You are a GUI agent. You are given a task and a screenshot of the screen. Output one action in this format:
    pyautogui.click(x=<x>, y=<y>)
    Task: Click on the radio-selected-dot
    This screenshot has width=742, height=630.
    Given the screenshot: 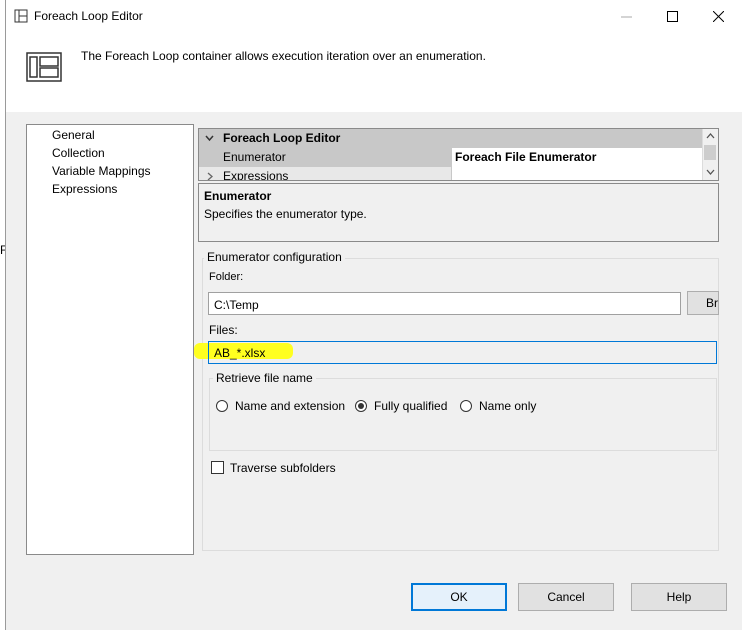 What is the action you would take?
    pyautogui.click(x=361, y=406)
    